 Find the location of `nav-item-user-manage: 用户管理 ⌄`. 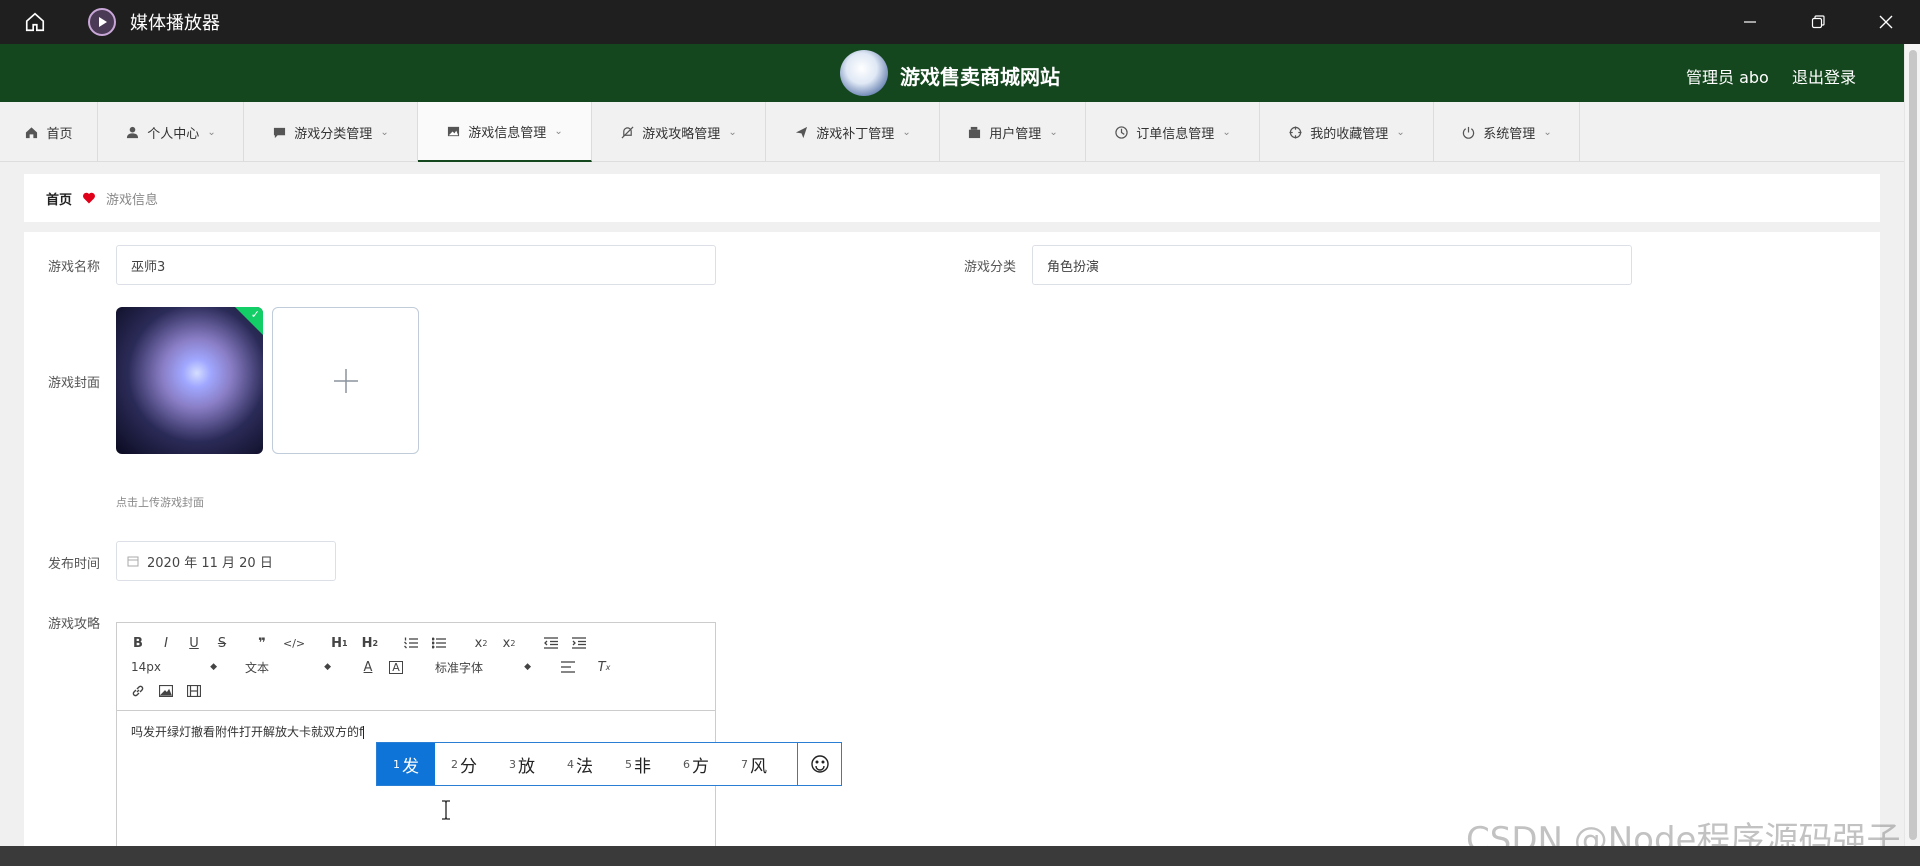

nav-item-user-manage: 用户管理 ⌄ is located at coordinates (1013, 132).